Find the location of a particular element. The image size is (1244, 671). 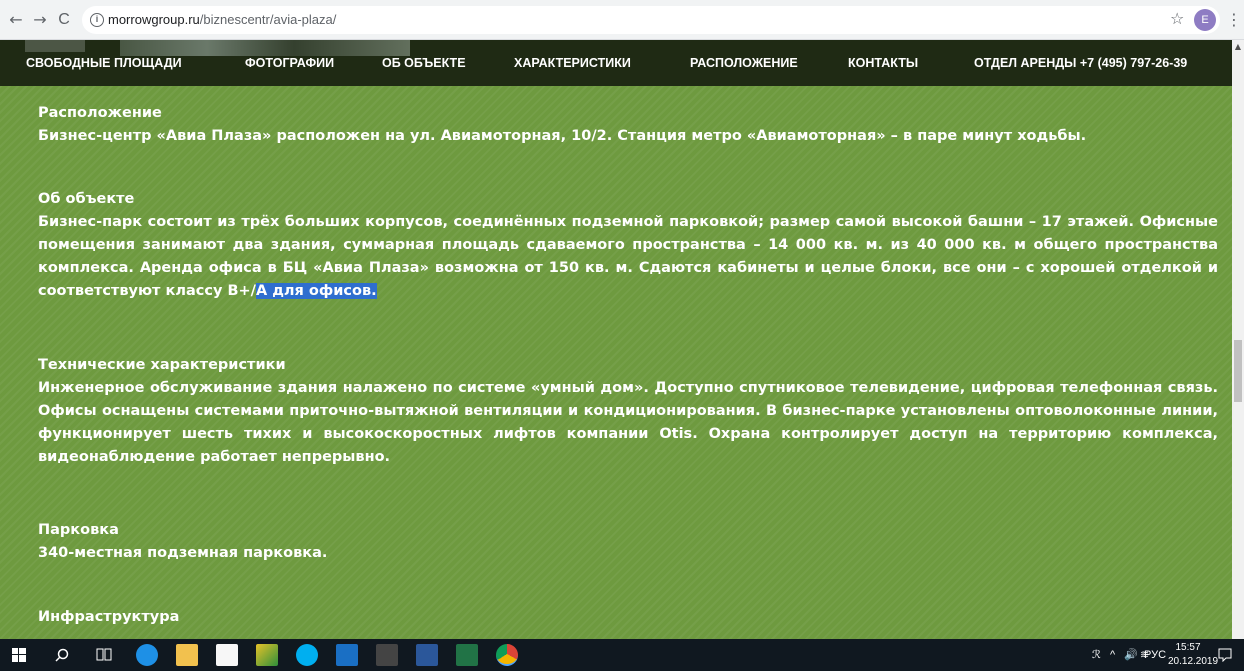

clock-time: 15:57 is located at coordinates (1188, 647).